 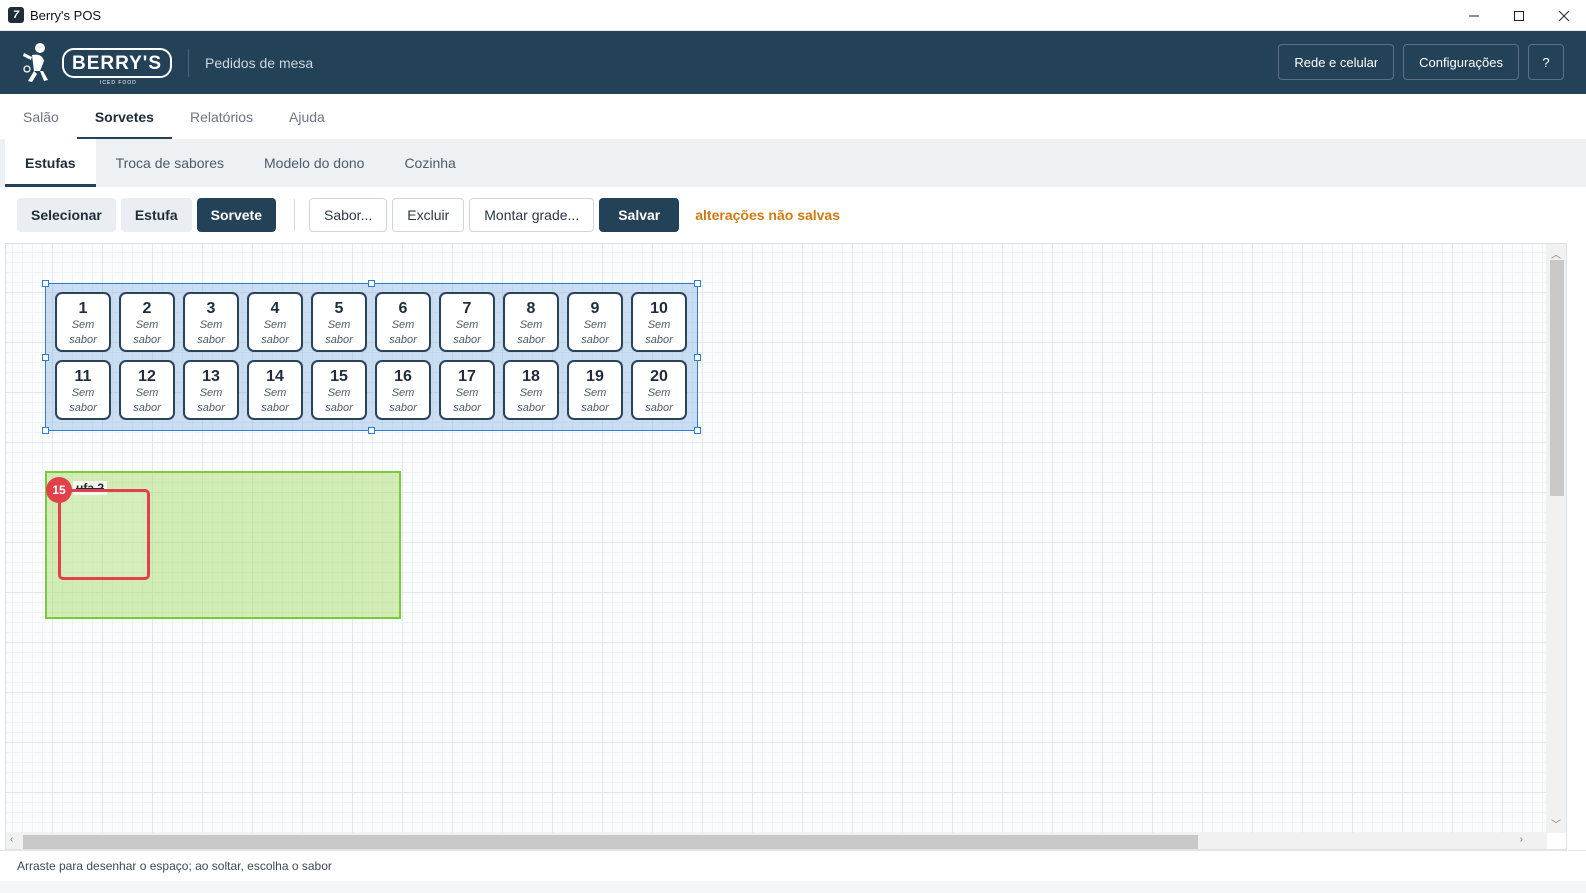 What do you see at coordinates (1461, 62) in the screenshot?
I see `settings-button: Configurações` at bounding box center [1461, 62].